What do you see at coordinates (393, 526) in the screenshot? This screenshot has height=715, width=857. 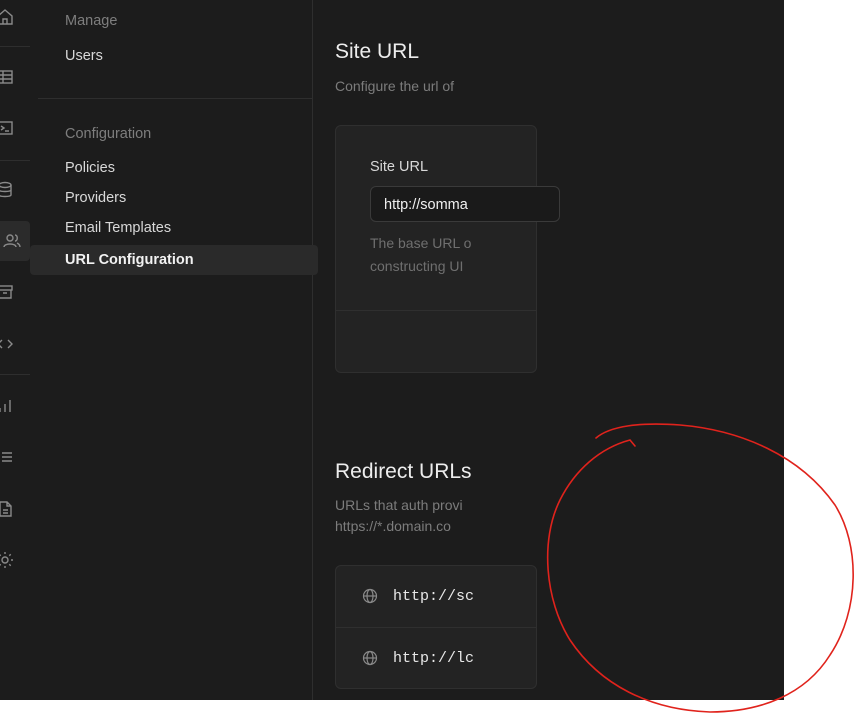 I see `redirect-urls-description-line: https://*.domain.co` at bounding box center [393, 526].